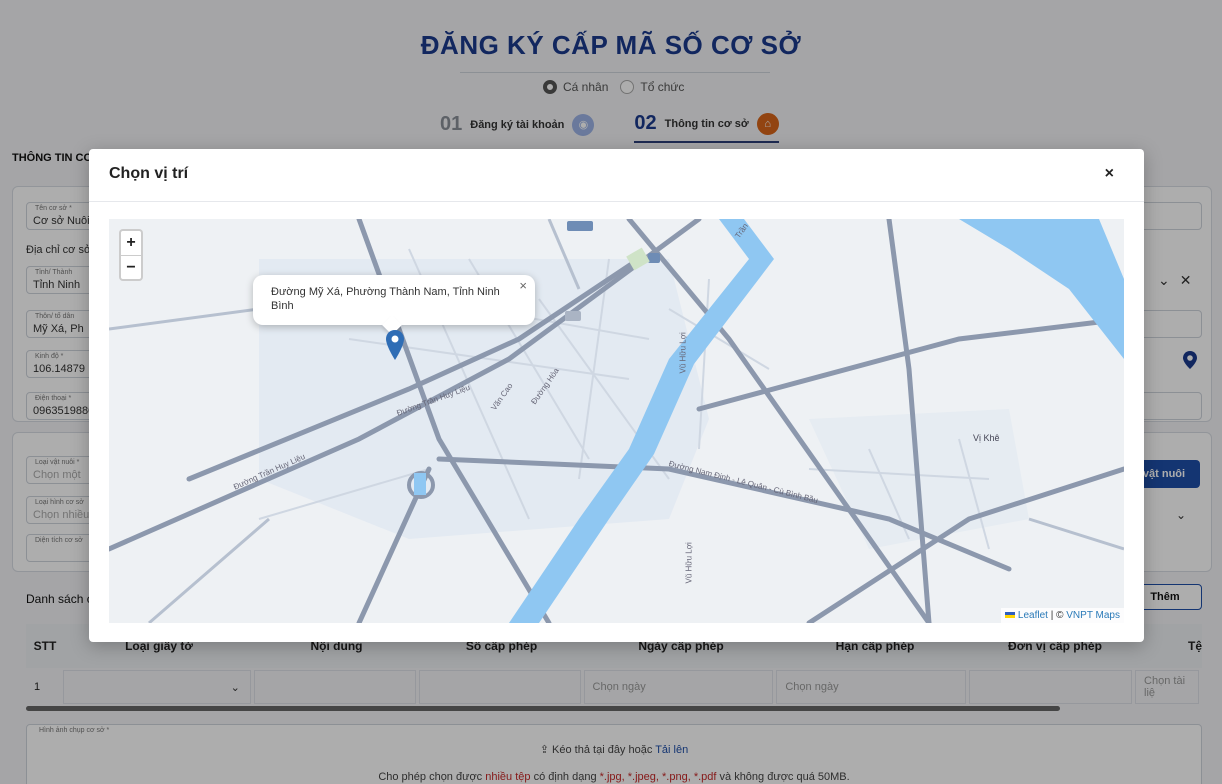  I want to click on map-attribution: Leaflet | © VNPT Maps, so click(1062, 615).